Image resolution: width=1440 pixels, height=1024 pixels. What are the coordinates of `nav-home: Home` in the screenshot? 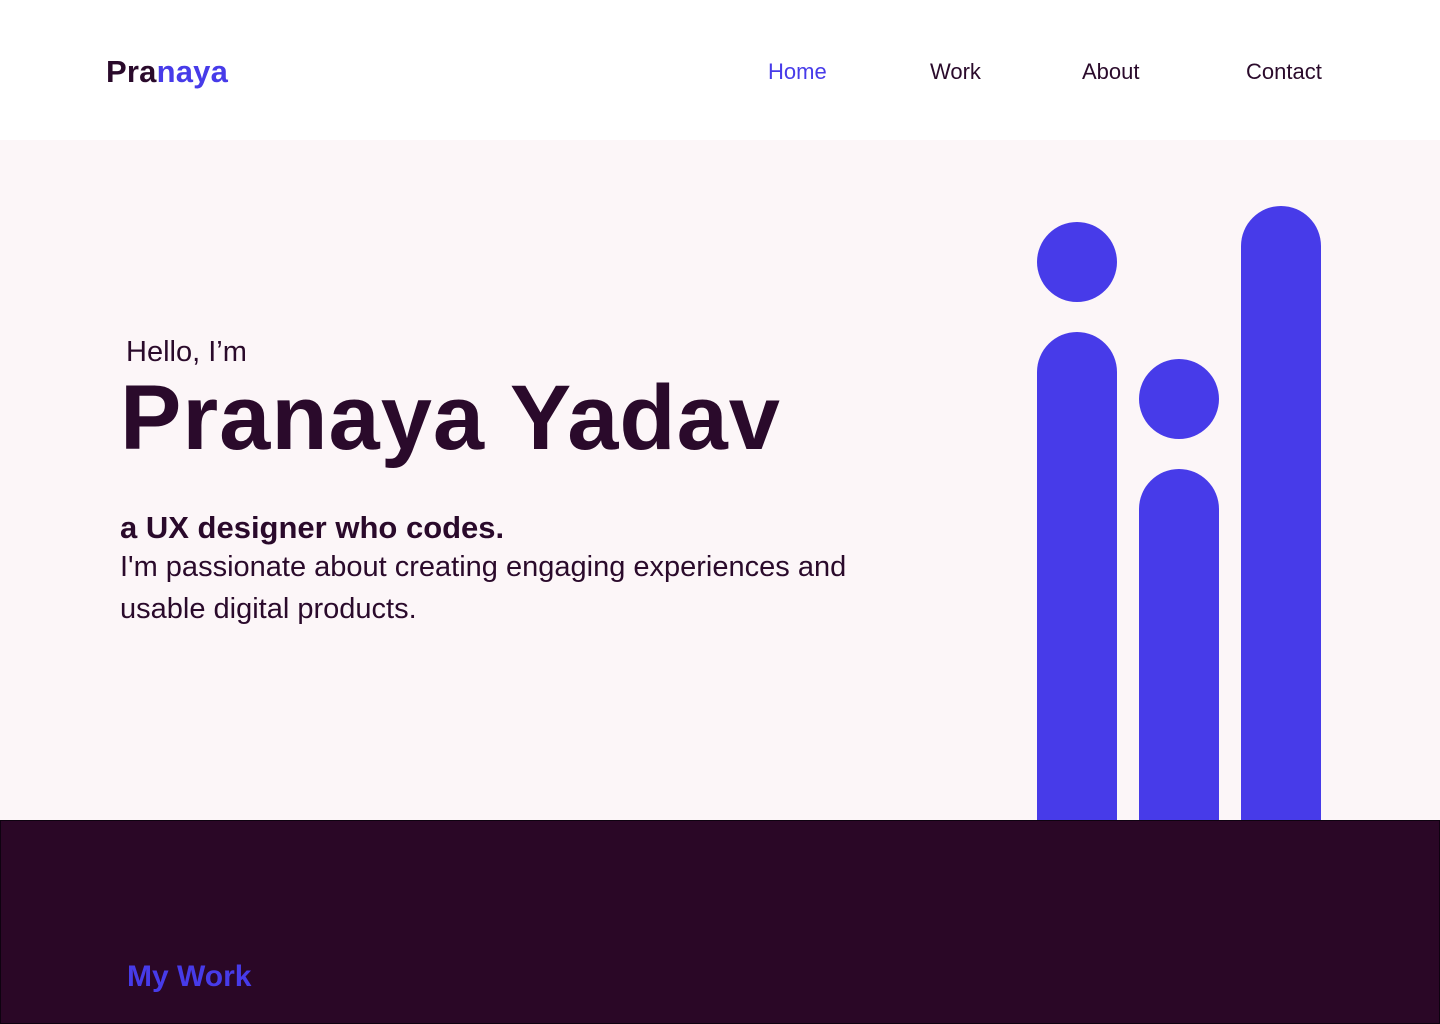 It's located at (797, 72).